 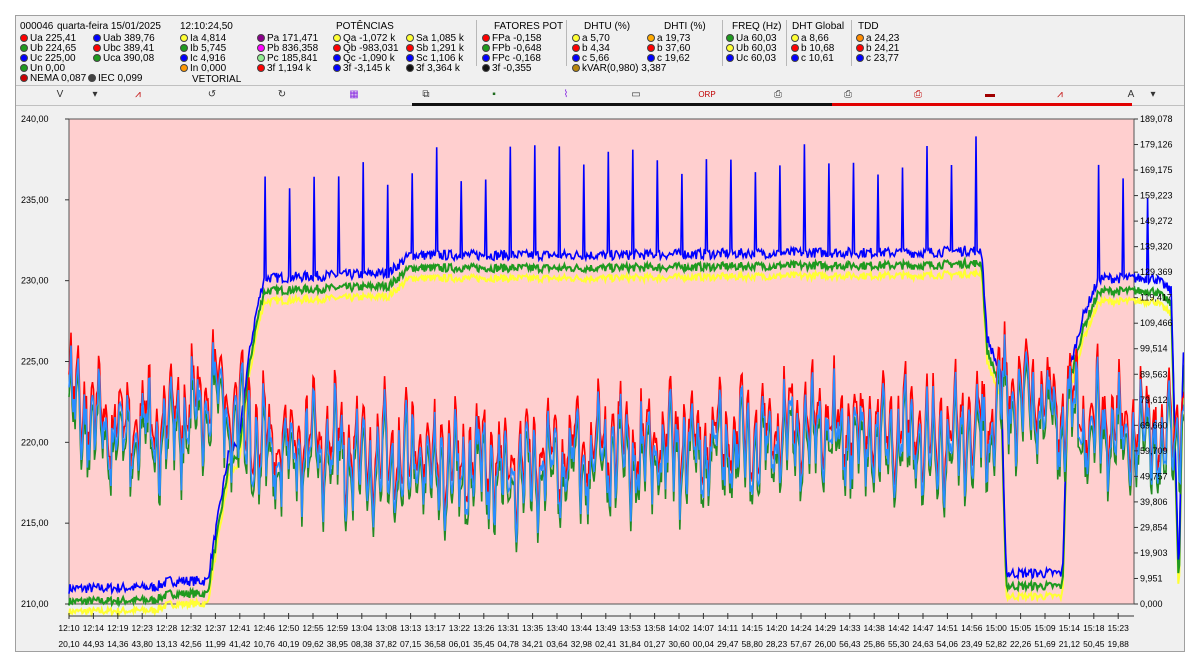 What do you see at coordinates (184, 58) in the screenshot?
I see `ic-dot` at bounding box center [184, 58].